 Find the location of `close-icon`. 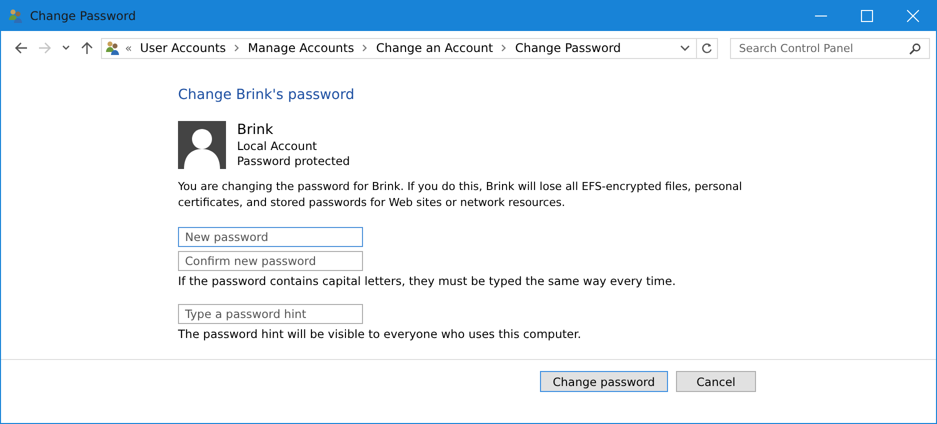

close-icon is located at coordinates (913, 16).